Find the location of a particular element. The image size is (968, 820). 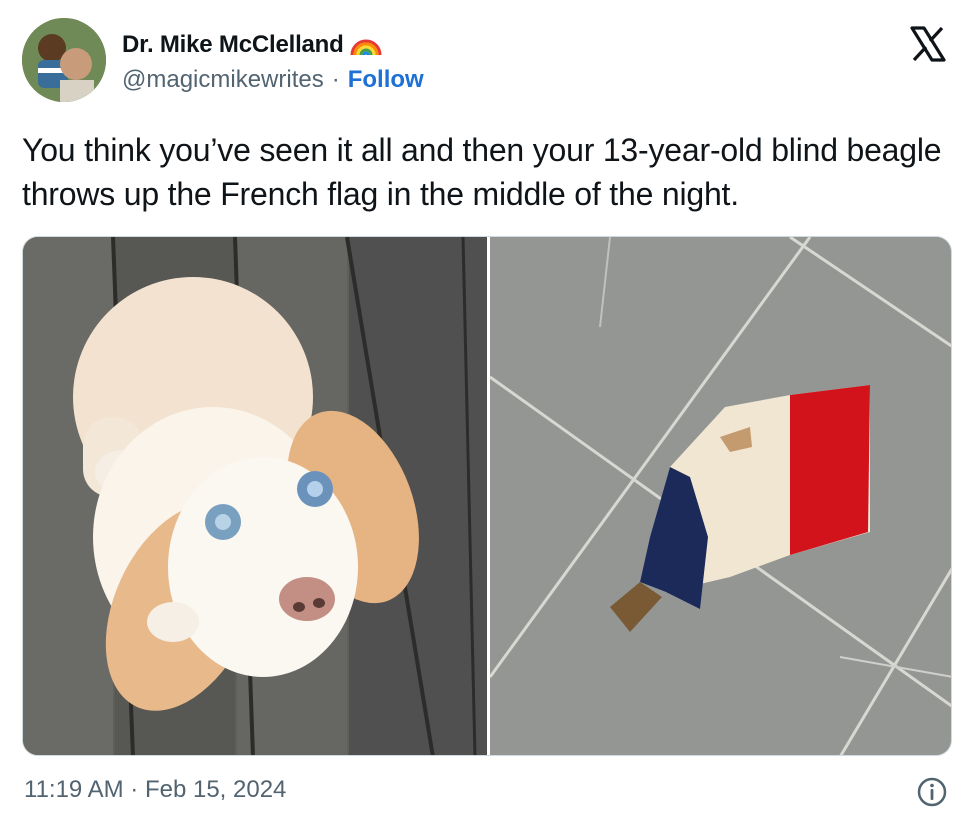

avatar-image is located at coordinates (64, 60).